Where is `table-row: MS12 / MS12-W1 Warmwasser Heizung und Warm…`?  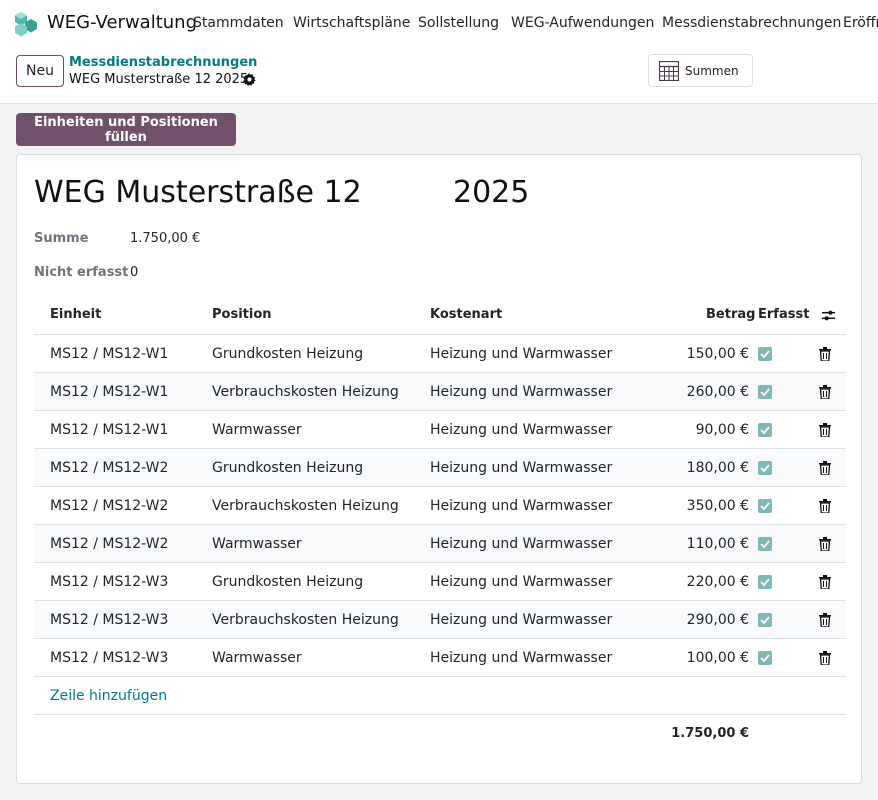
table-row: MS12 / MS12-W1 Warmwasser Heizung und Warm… is located at coordinates (440, 430).